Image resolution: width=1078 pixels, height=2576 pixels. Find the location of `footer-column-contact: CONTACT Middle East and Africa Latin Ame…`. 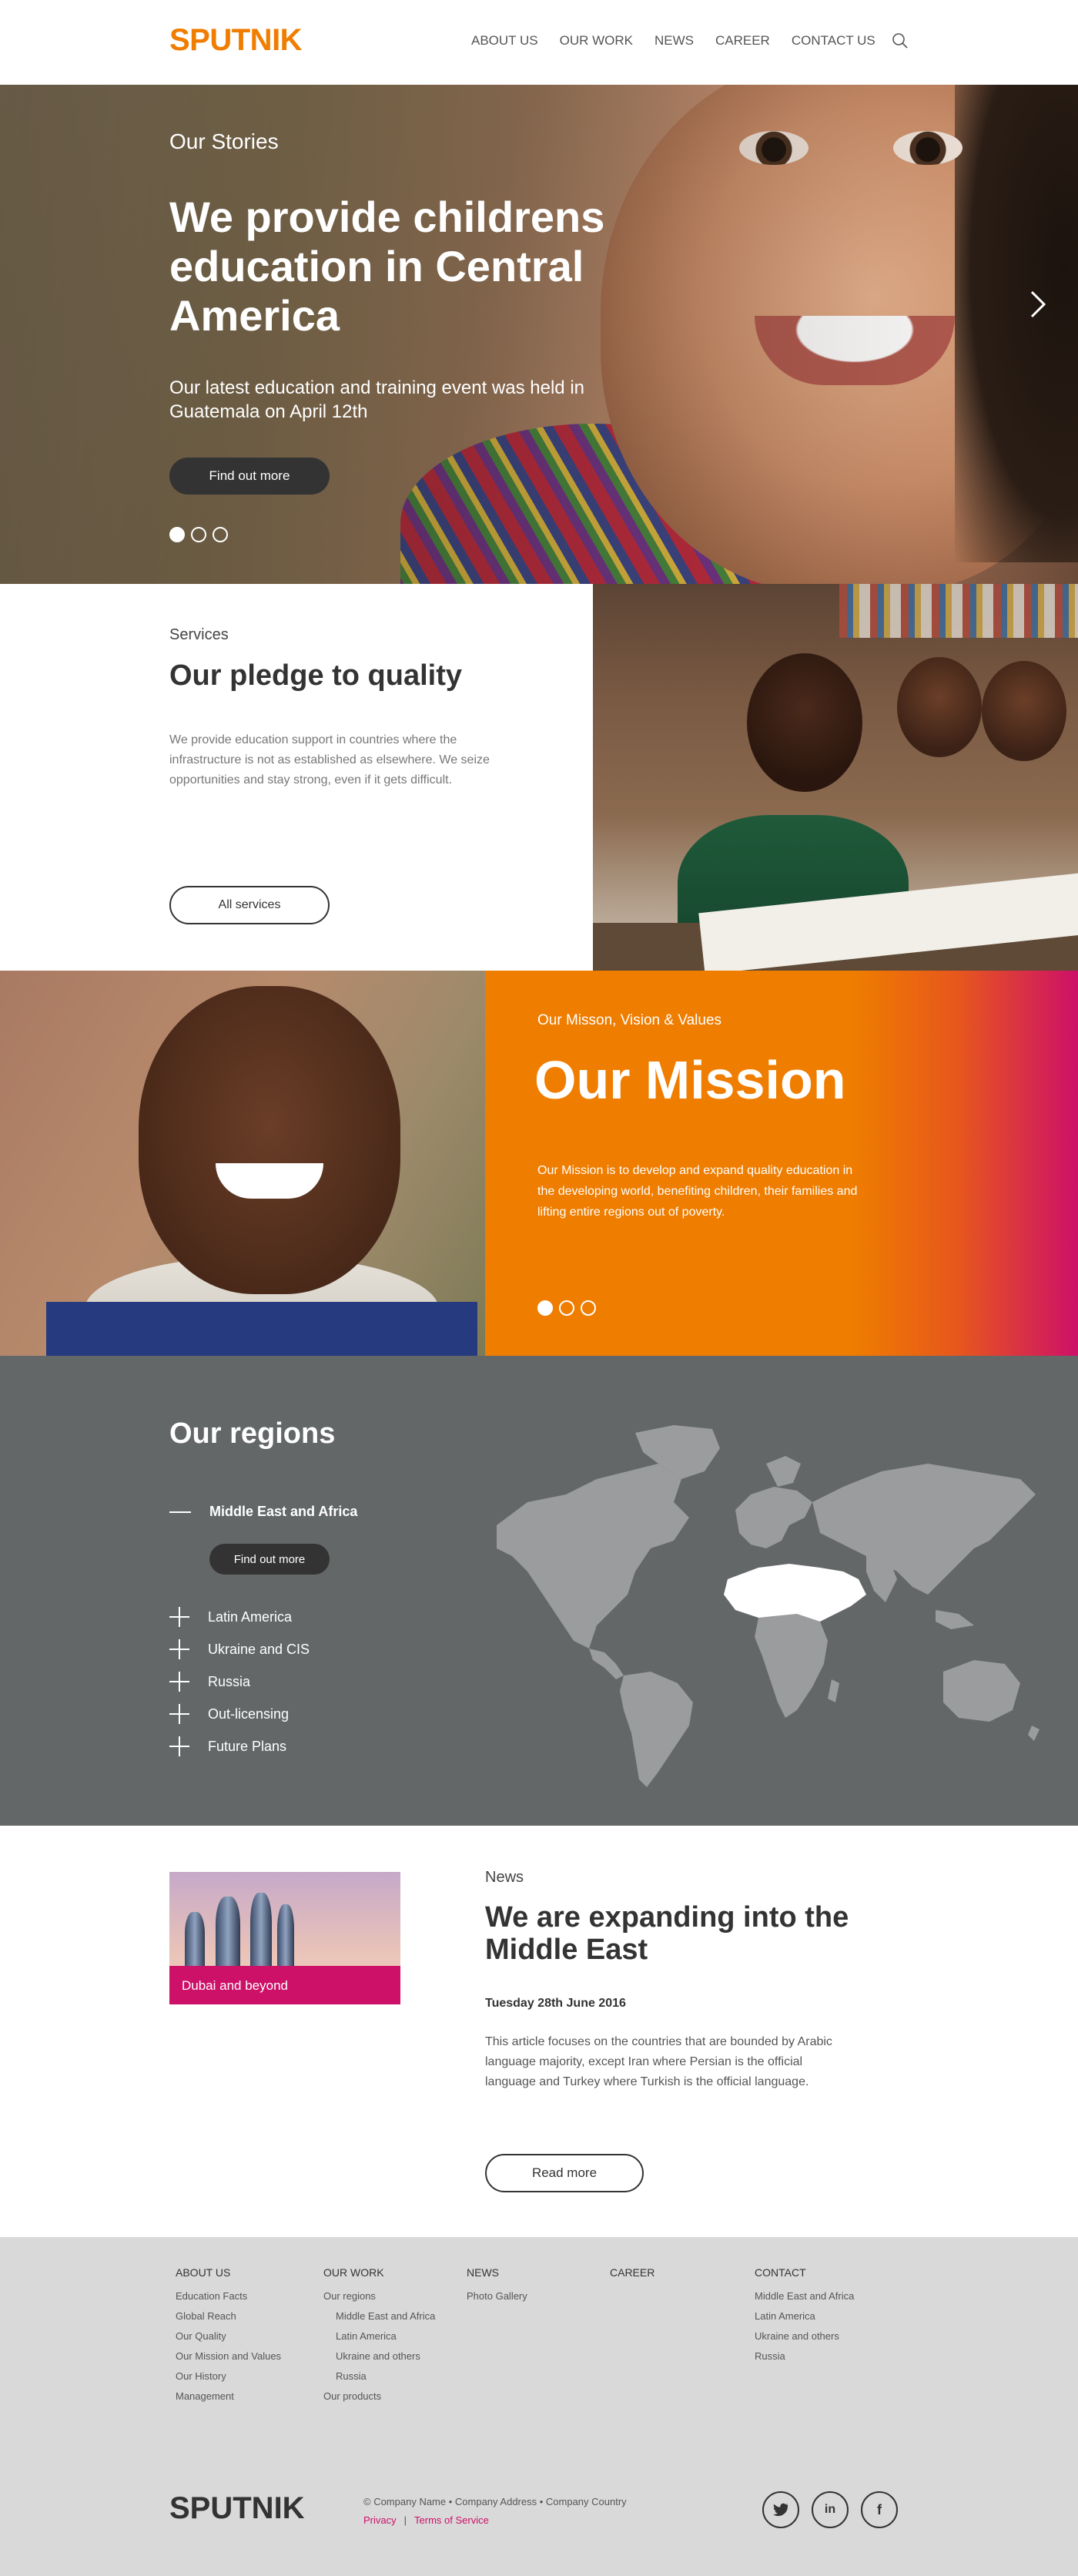

footer-column-contact: CONTACT Middle East and Africa Latin Ame… is located at coordinates (804, 2316).